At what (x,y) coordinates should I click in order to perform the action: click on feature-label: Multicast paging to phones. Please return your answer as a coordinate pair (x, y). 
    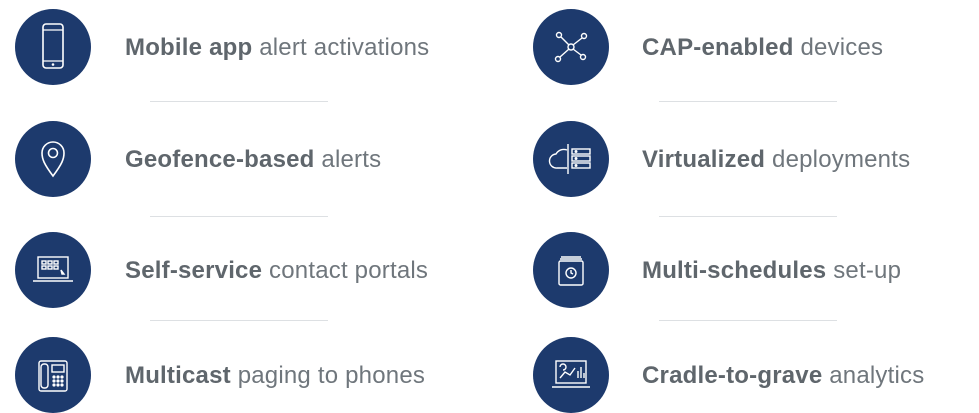
    Looking at the image, I should click on (275, 375).